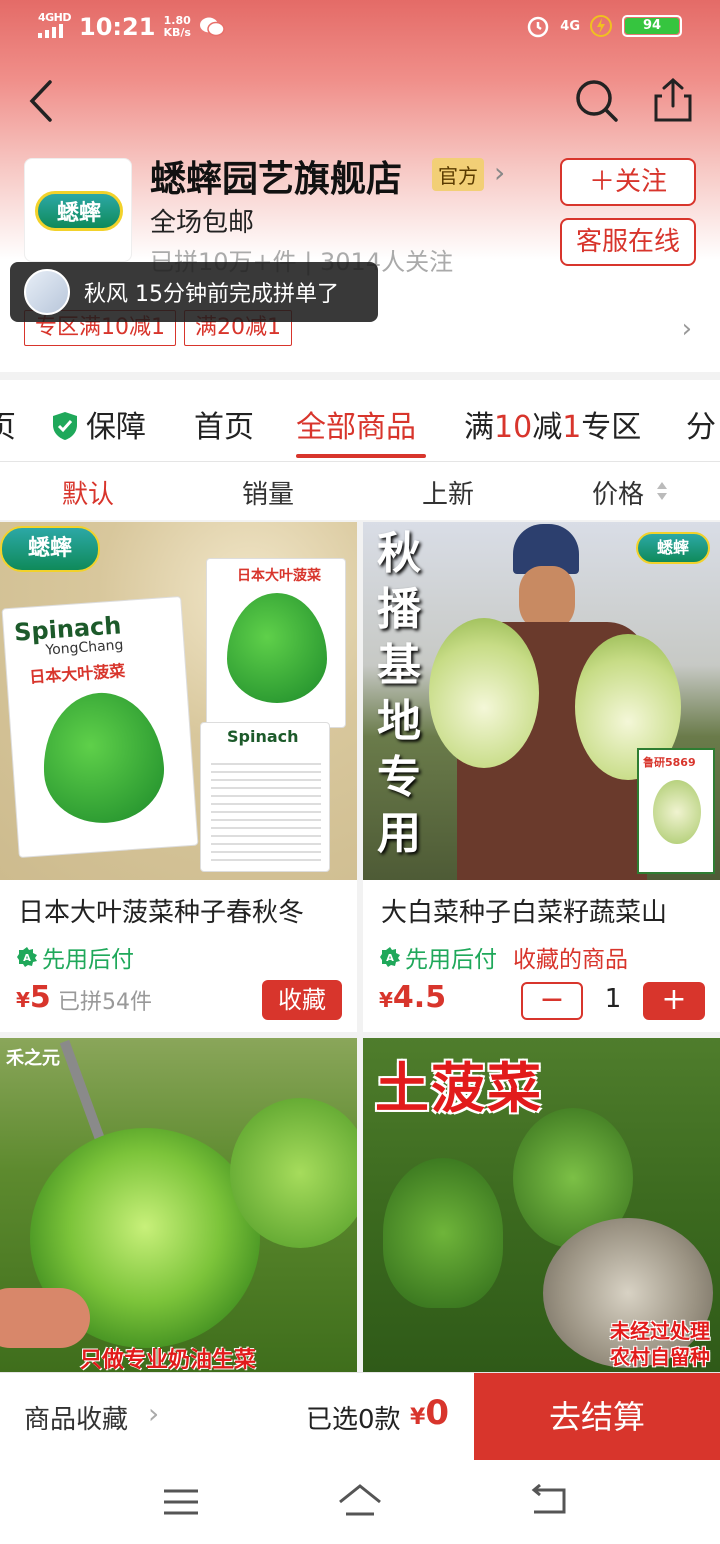 The image size is (720, 1544). I want to click on store-tabs: 页 保障 首页 全部商品 满10减1专区 分, so click(360, 421).